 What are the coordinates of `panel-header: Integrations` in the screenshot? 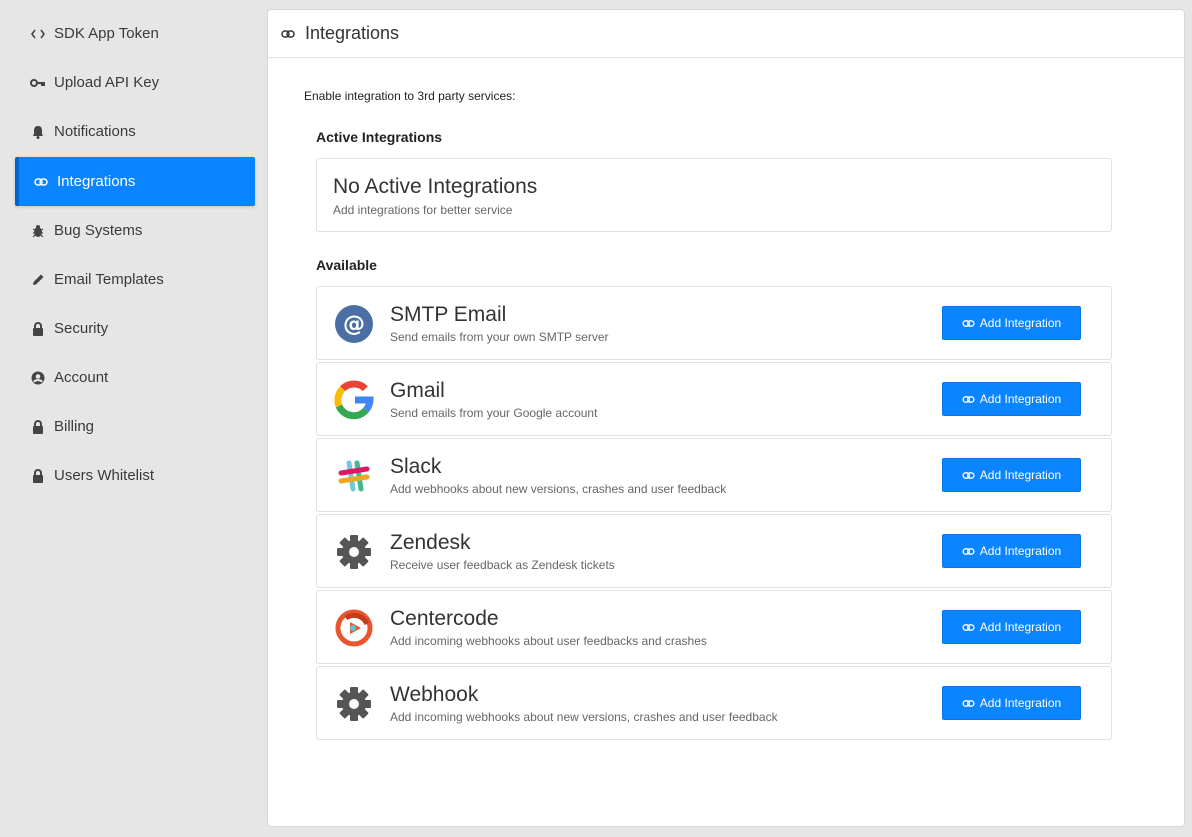 It's located at (726, 34).